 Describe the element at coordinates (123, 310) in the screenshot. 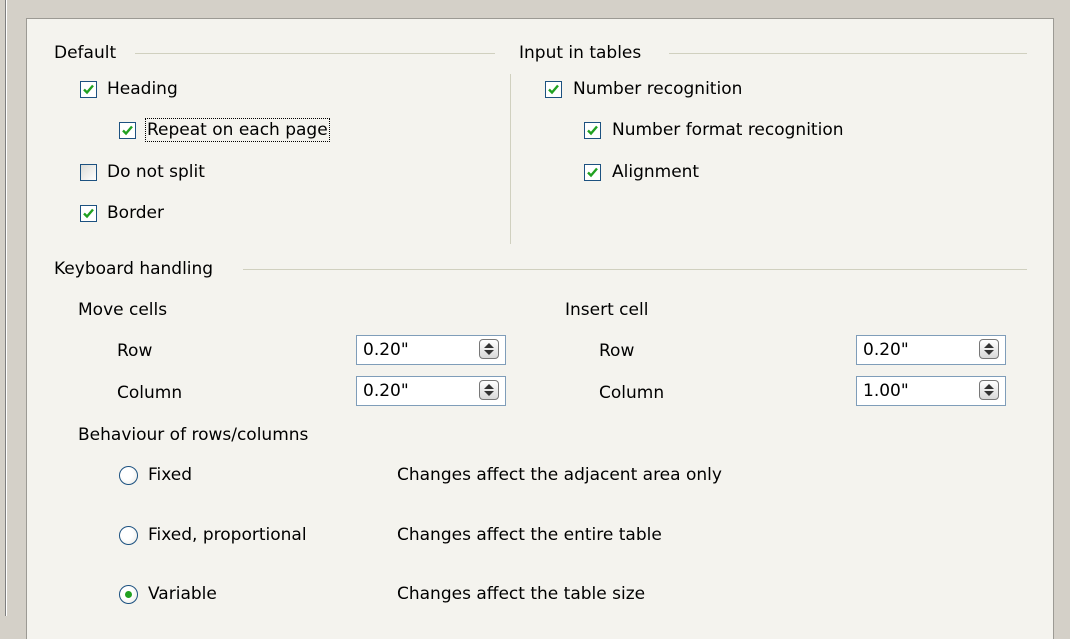

I see `move-cells-title: Move cells` at that location.